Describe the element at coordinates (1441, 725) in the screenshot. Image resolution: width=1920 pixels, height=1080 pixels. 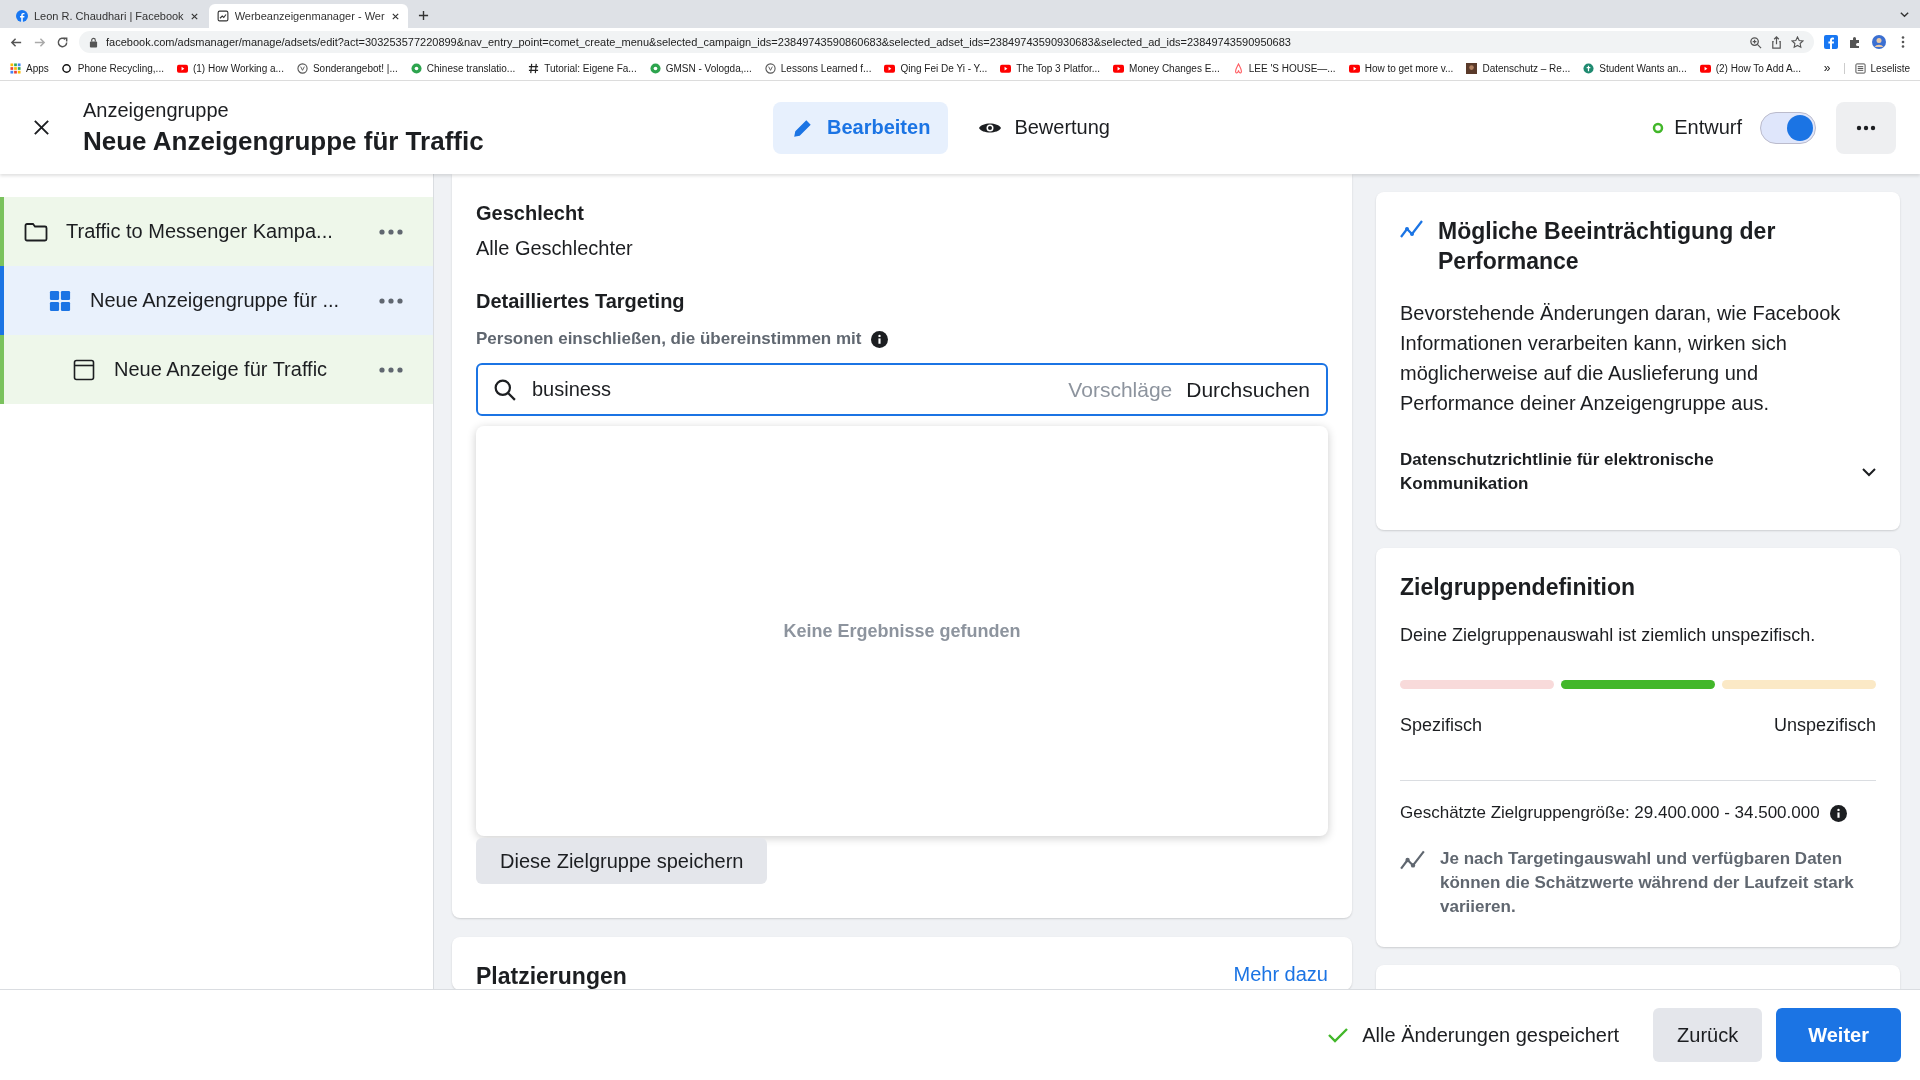
I see `meter-label: Spezifisch` at that location.